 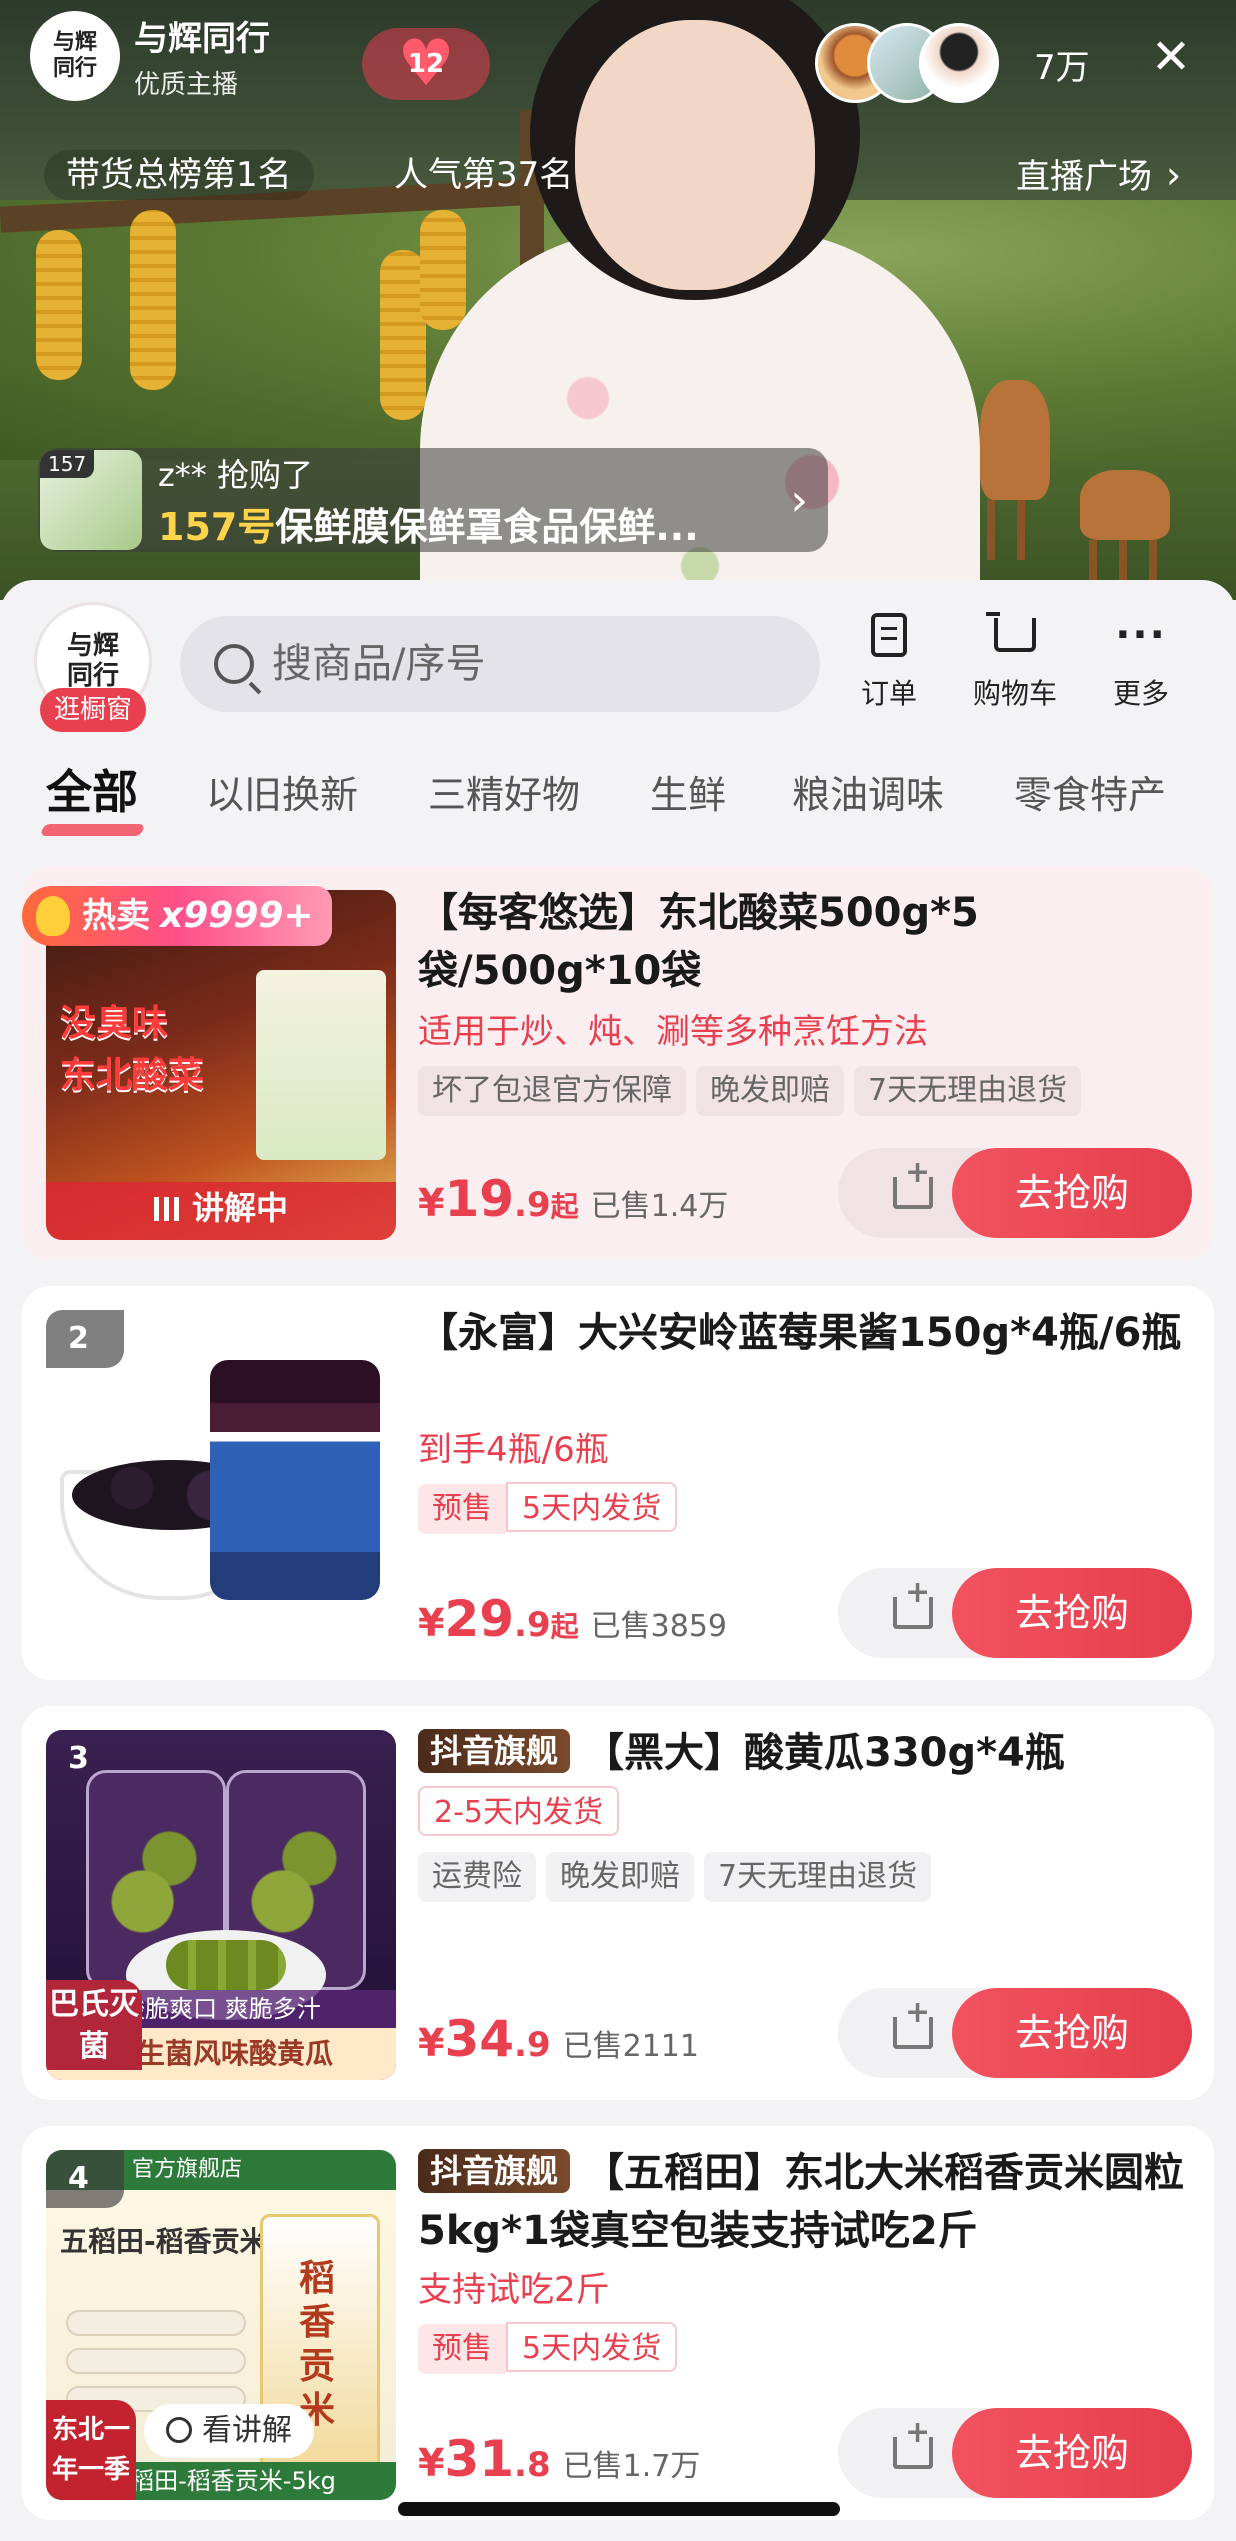 I want to click on more-label: 更多, so click(x=1140, y=693).